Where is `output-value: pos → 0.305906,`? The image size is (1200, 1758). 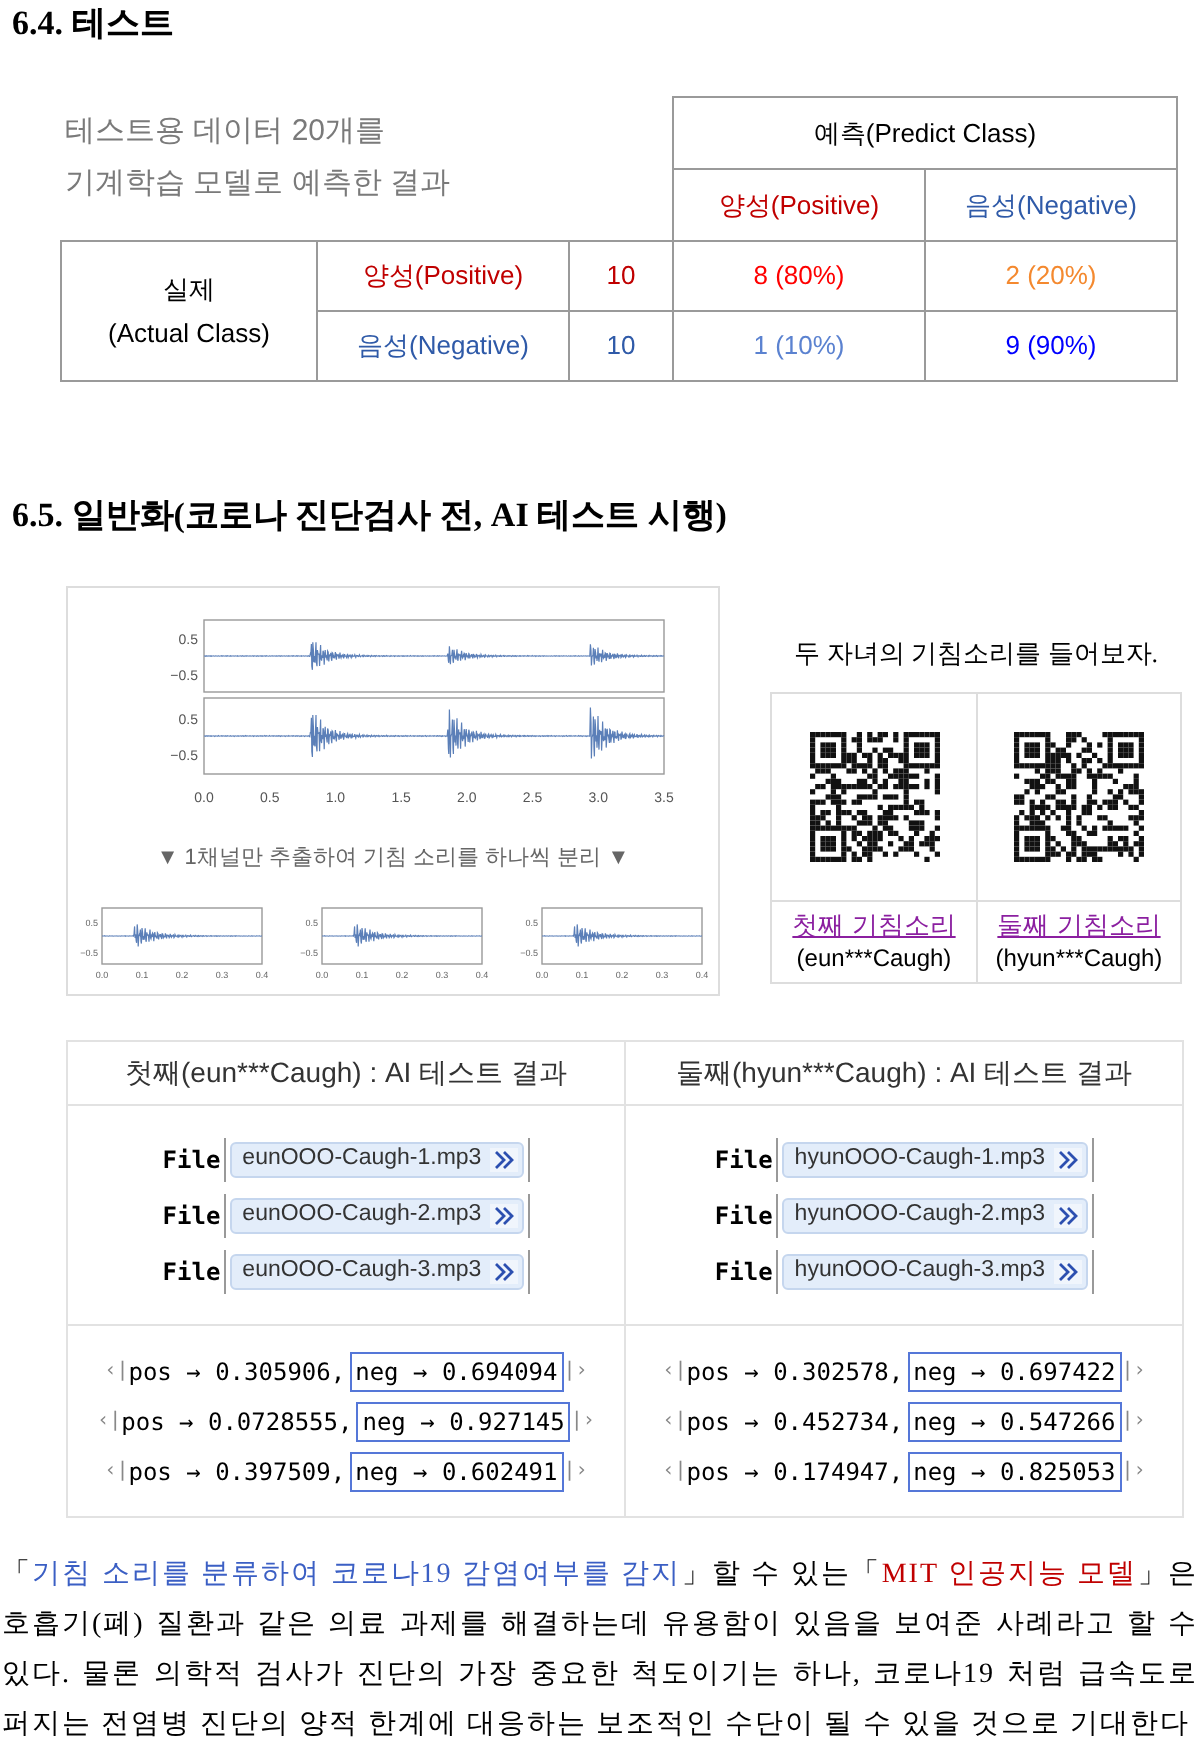 output-value: pos → 0.305906, is located at coordinates (237, 1372).